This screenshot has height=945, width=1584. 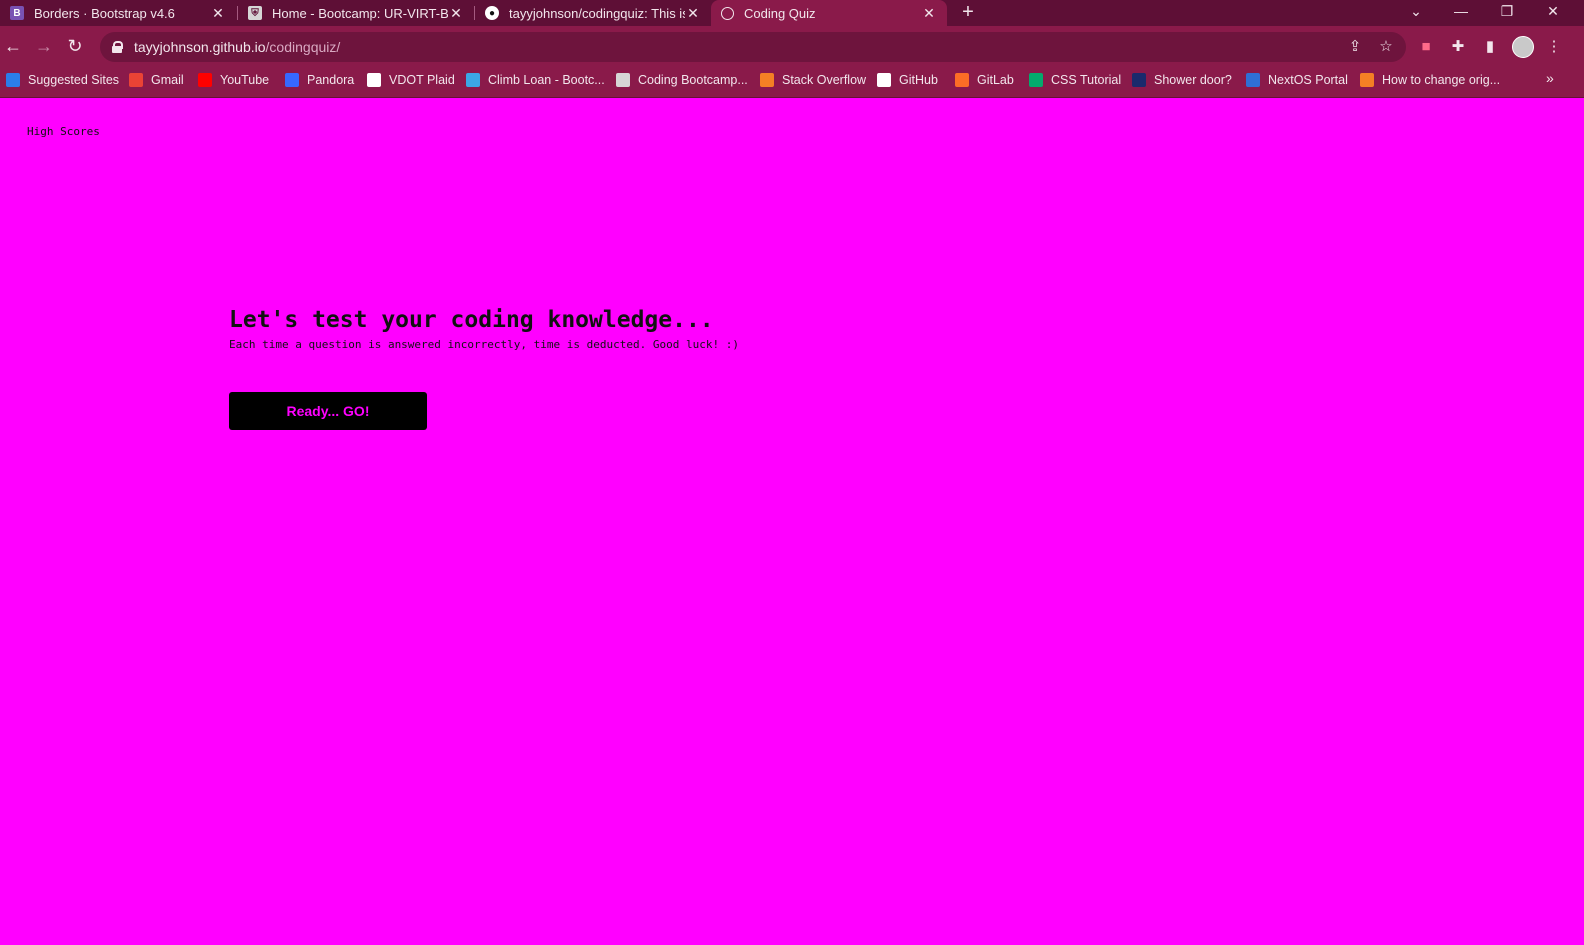 I want to click on bookmark-label: GitHub, so click(x=918, y=80).